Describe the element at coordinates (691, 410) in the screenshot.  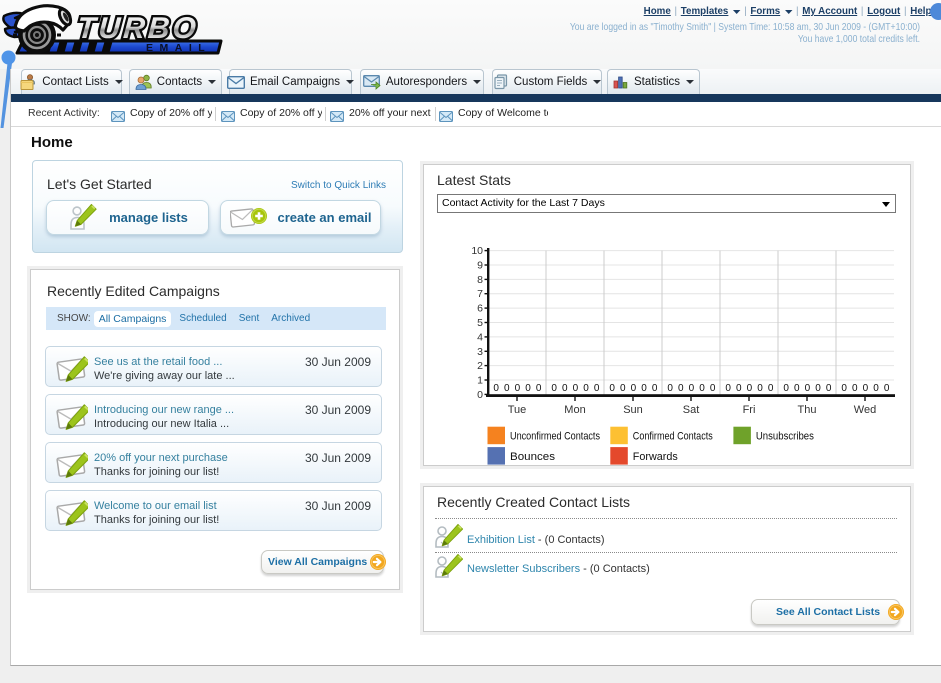
I see `svg-text: Sat` at that location.